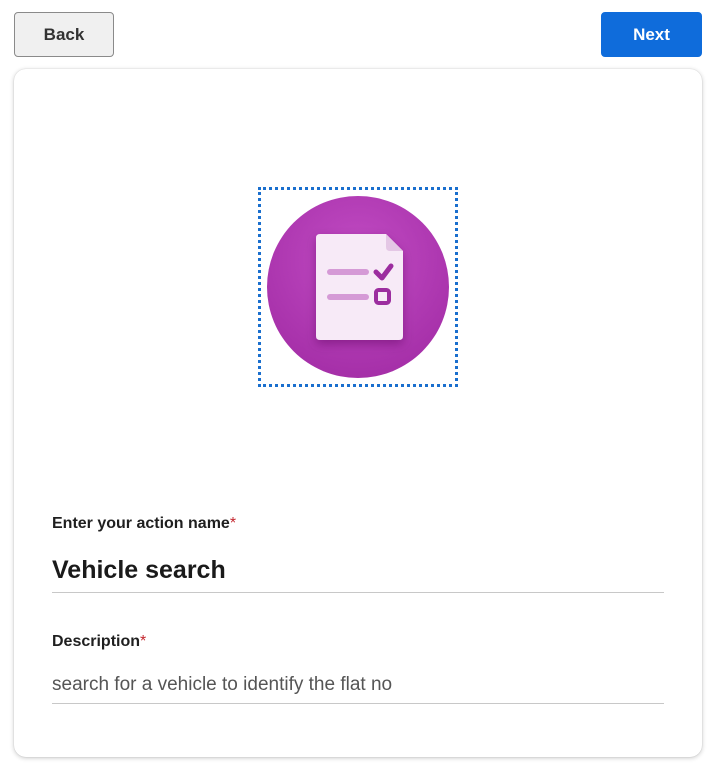  Describe the element at coordinates (96, 641) in the screenshot. I see `description-label-text: Description` at that location.